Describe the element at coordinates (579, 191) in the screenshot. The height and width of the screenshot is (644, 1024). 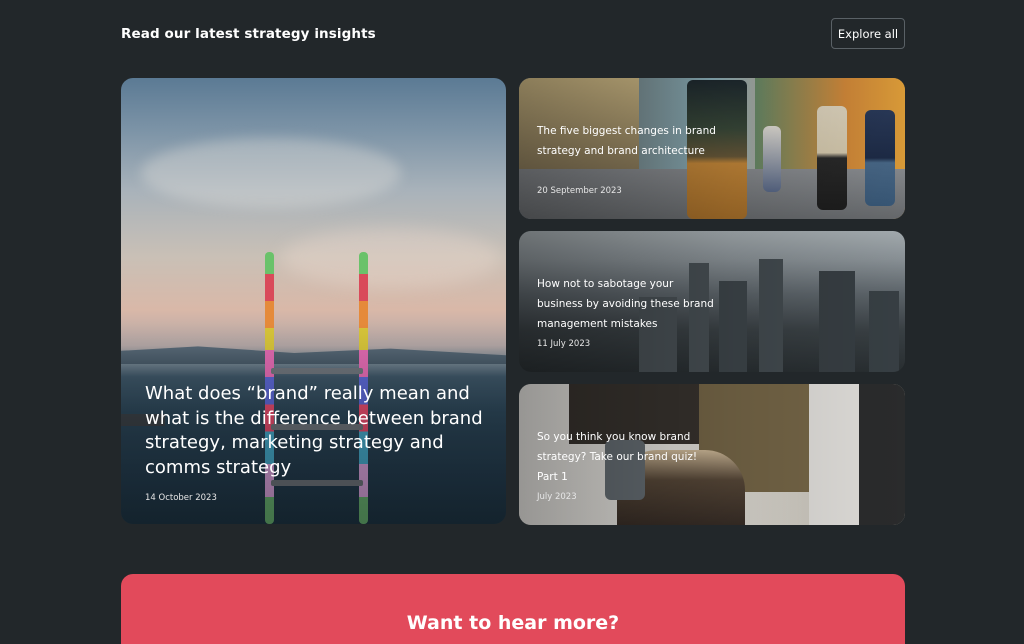
I see `article-date: 20 September 2023` at that location.